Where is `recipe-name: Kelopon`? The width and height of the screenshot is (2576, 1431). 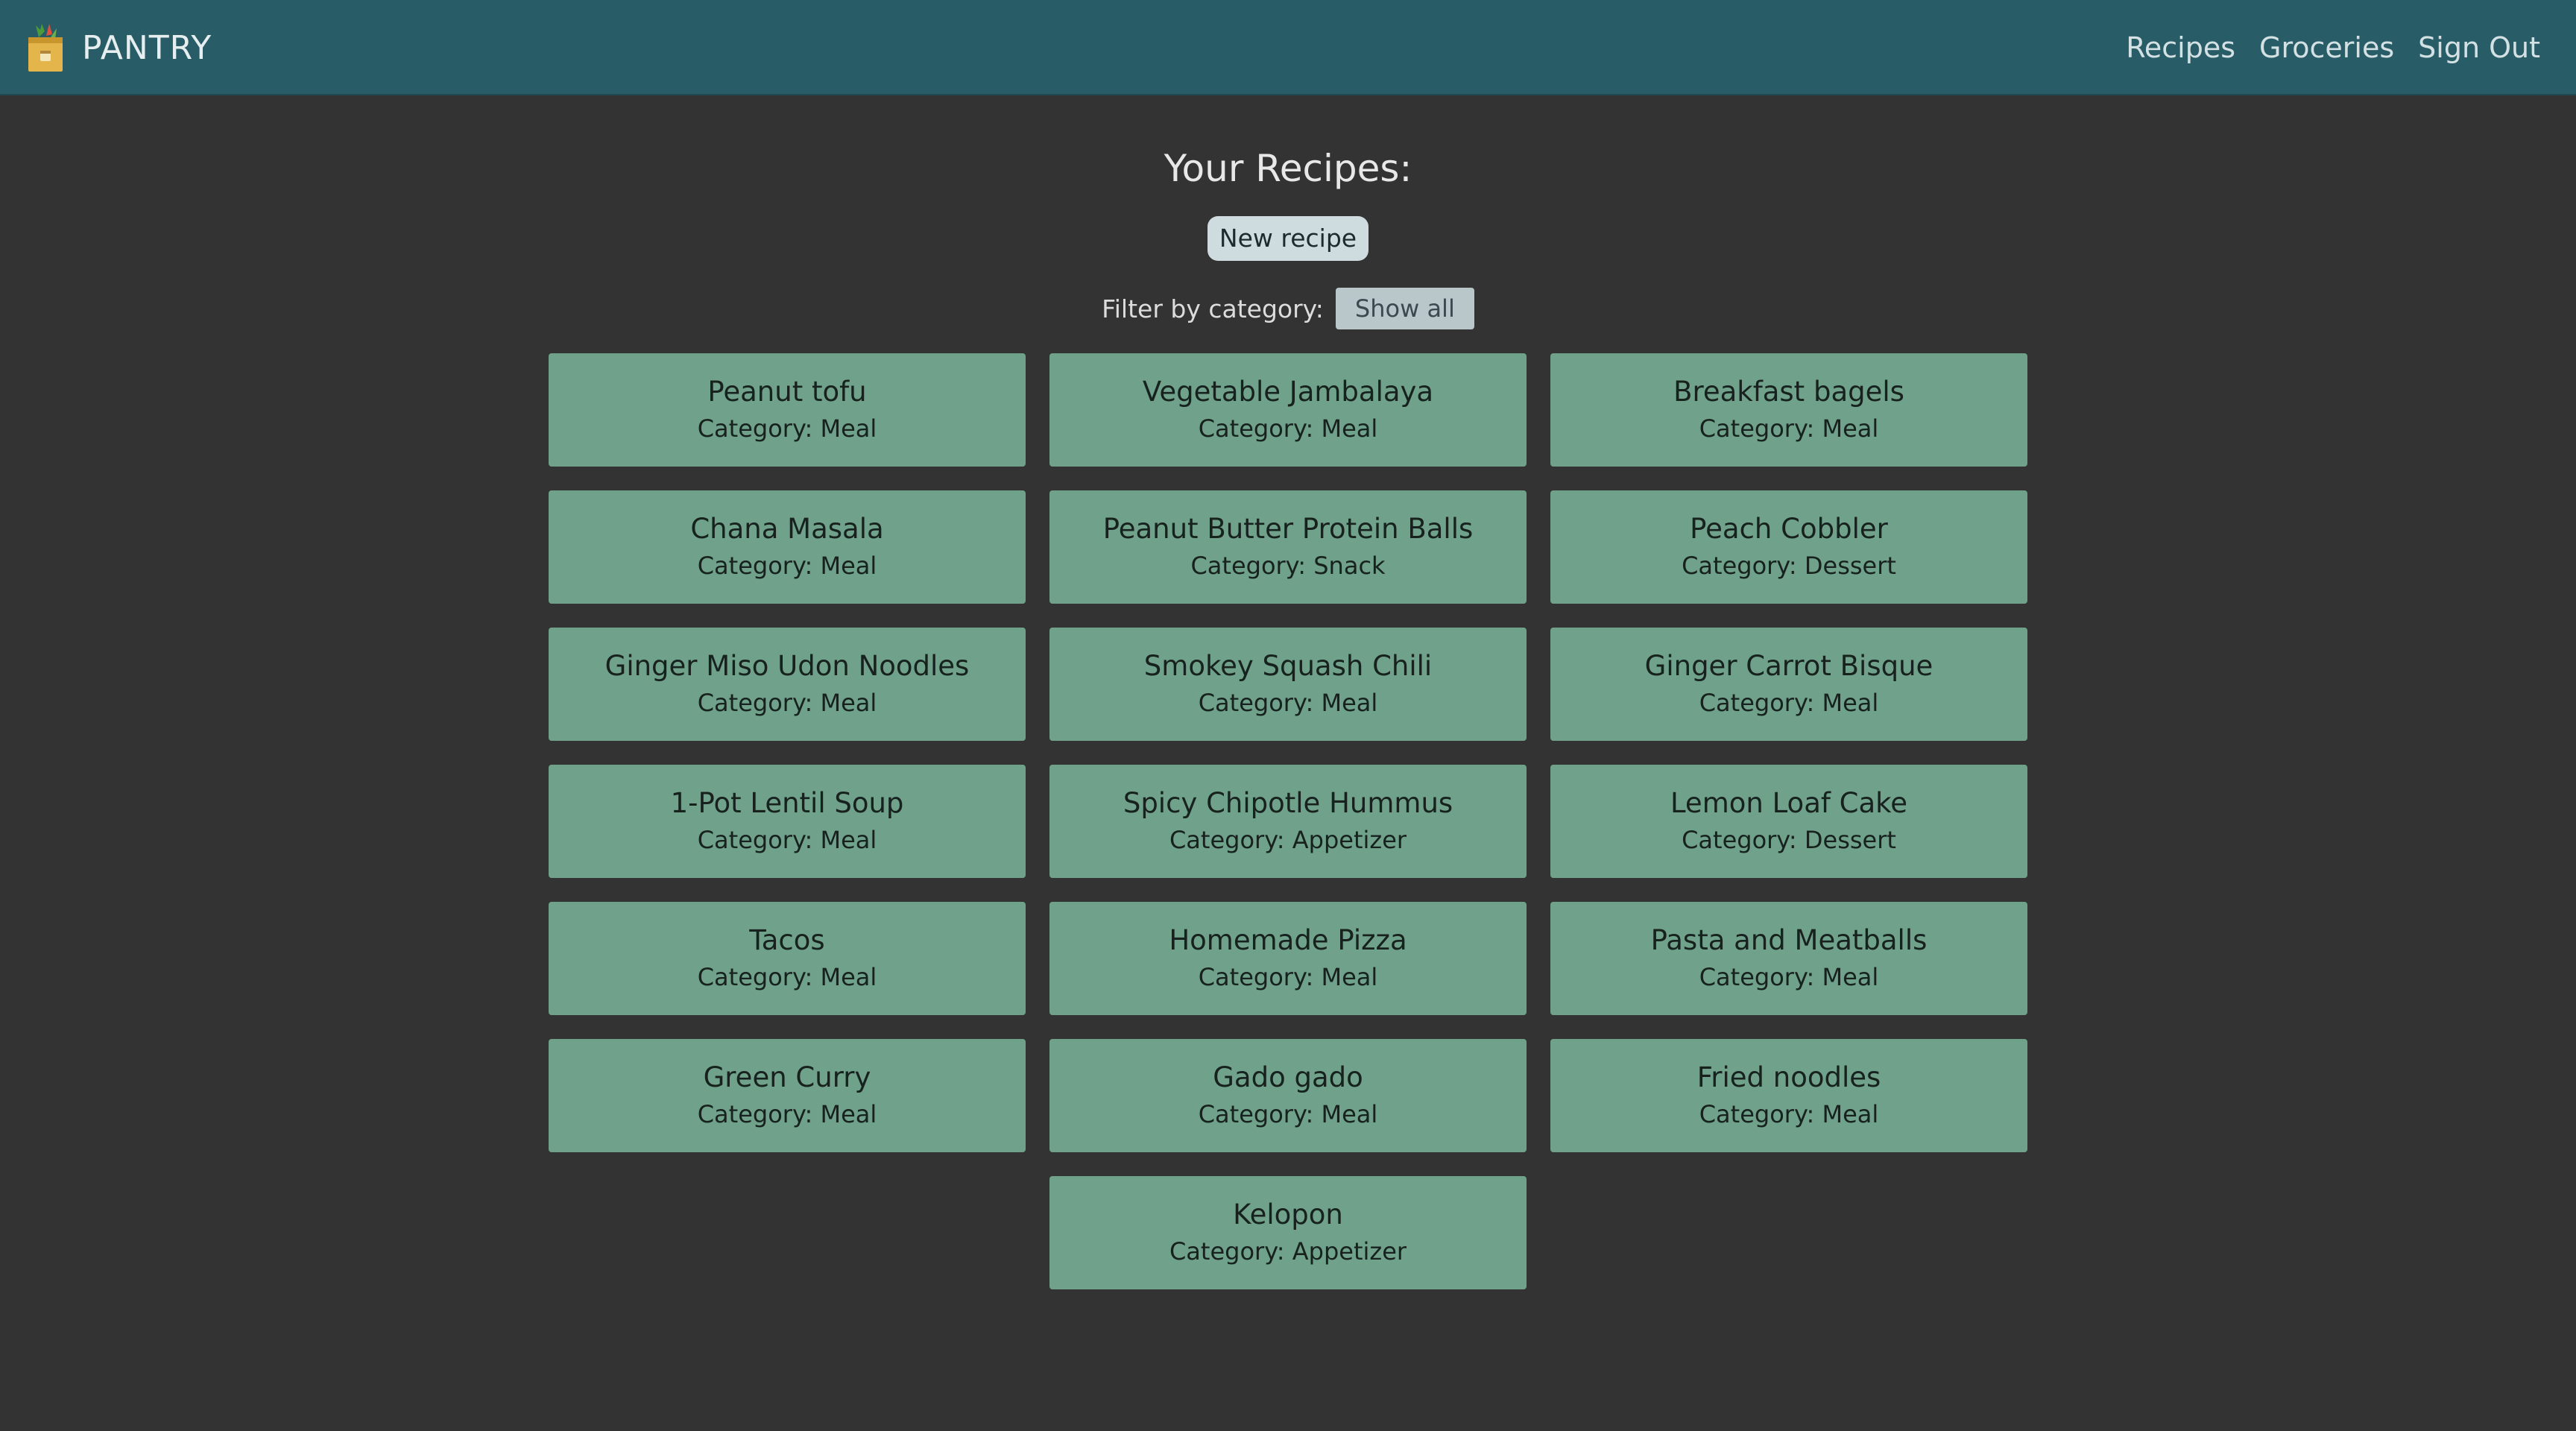 recipe-name: Kelopon is located at coordinates (1288, 1215).